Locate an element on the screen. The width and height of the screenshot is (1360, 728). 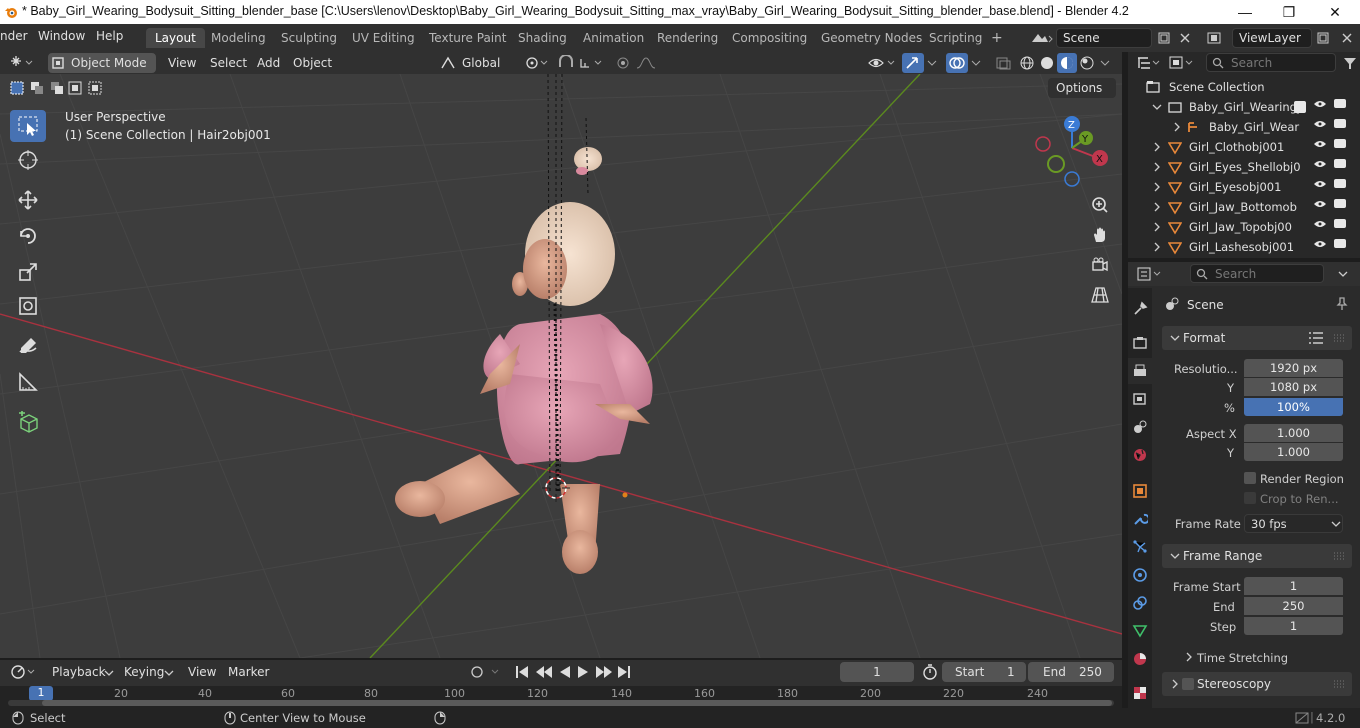
frame-step-field: 1 is located at coordinates (1293, 626).